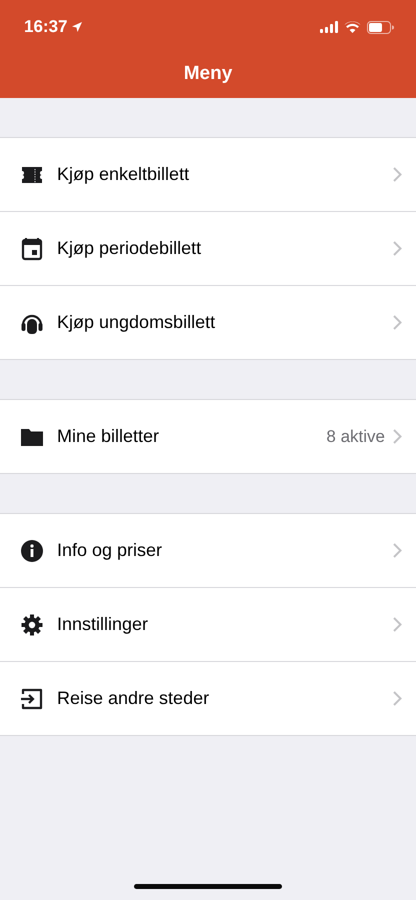 Image resolution: width=416 pixels, height=900 pixels. What do you see at coordinates (32, 174) in the screenshot?
I see `ticket-icon` at bounding box center [32, 174].